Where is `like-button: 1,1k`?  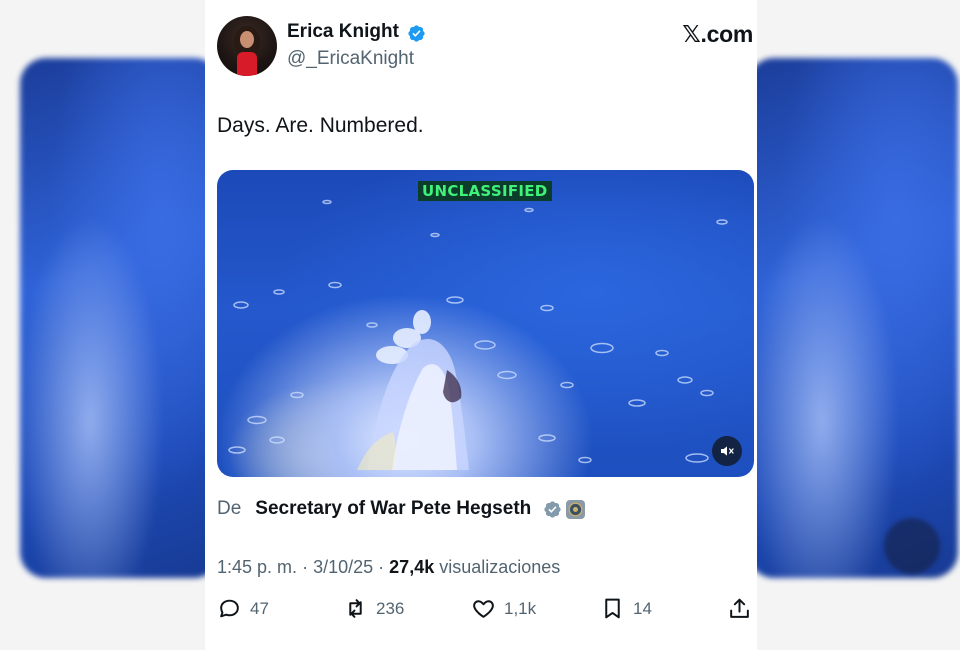
like-button: 1,1k is located at coordinates (503, 608).